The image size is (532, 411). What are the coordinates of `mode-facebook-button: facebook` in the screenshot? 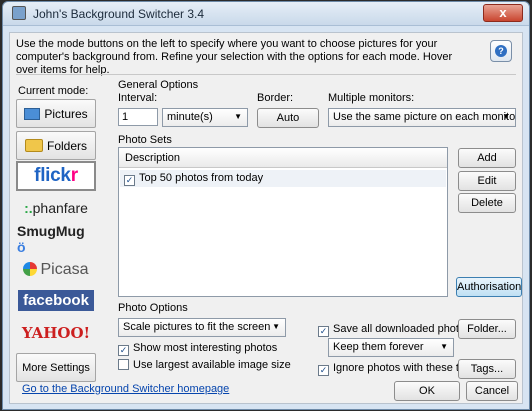 It's located at (56, 300).